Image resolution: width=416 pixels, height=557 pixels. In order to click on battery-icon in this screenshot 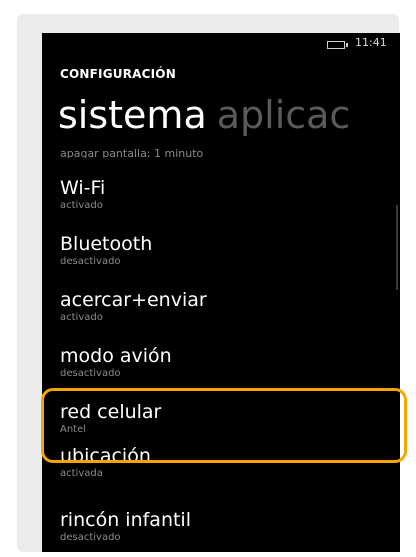, I will do `click(337, 45)`.